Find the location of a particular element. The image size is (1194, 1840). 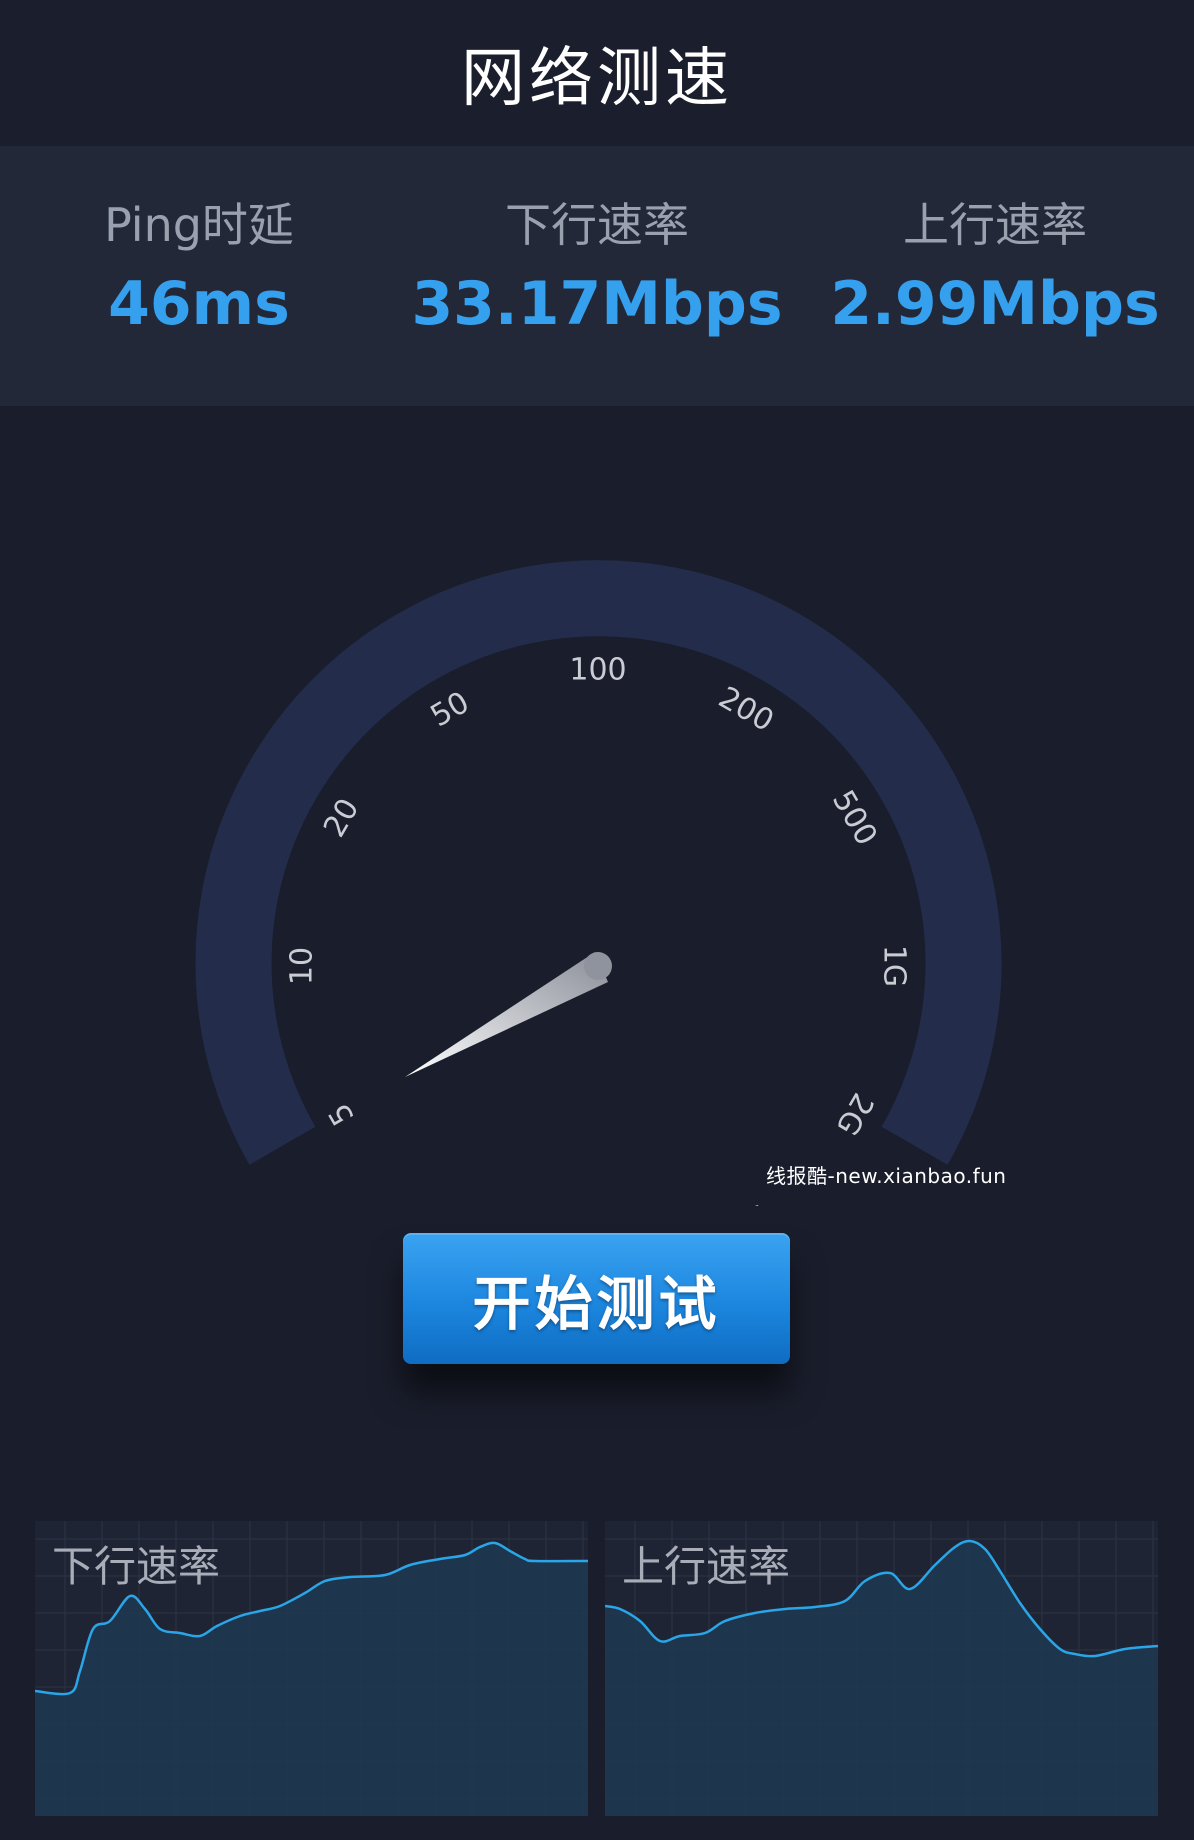

gauge-label-200: 200 is located at coordinates (745, 709).